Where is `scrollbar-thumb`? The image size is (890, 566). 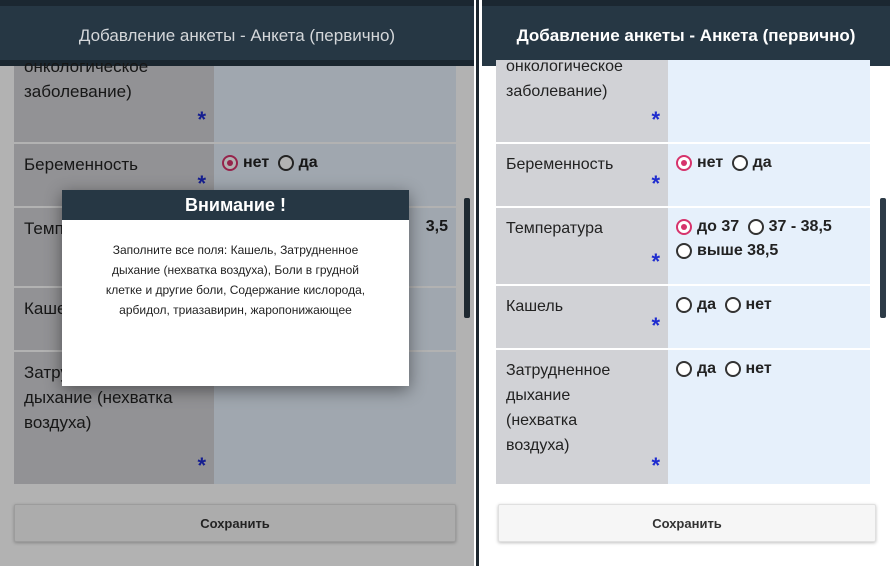
scrollbar-thumb is located at coordinates (883, 258).